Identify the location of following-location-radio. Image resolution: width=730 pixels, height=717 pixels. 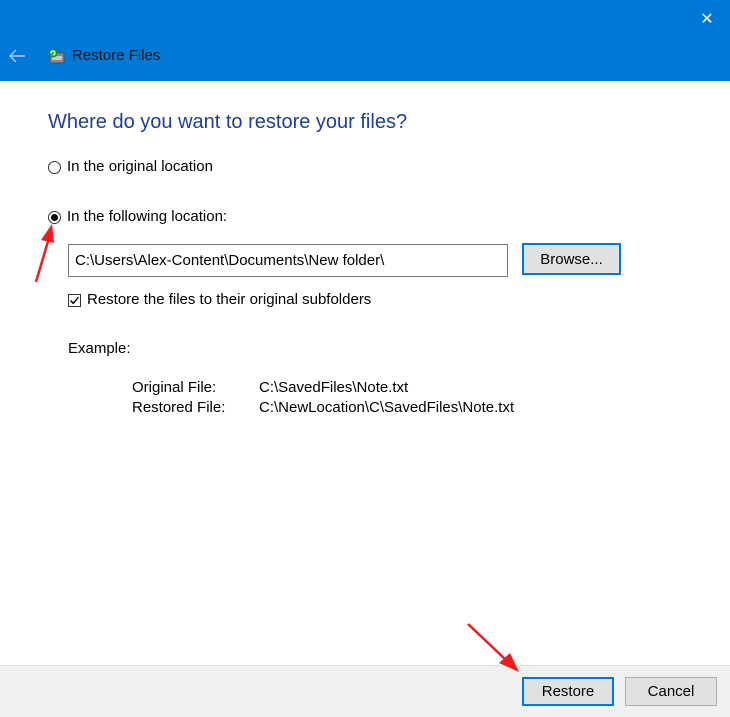
(54, 217).